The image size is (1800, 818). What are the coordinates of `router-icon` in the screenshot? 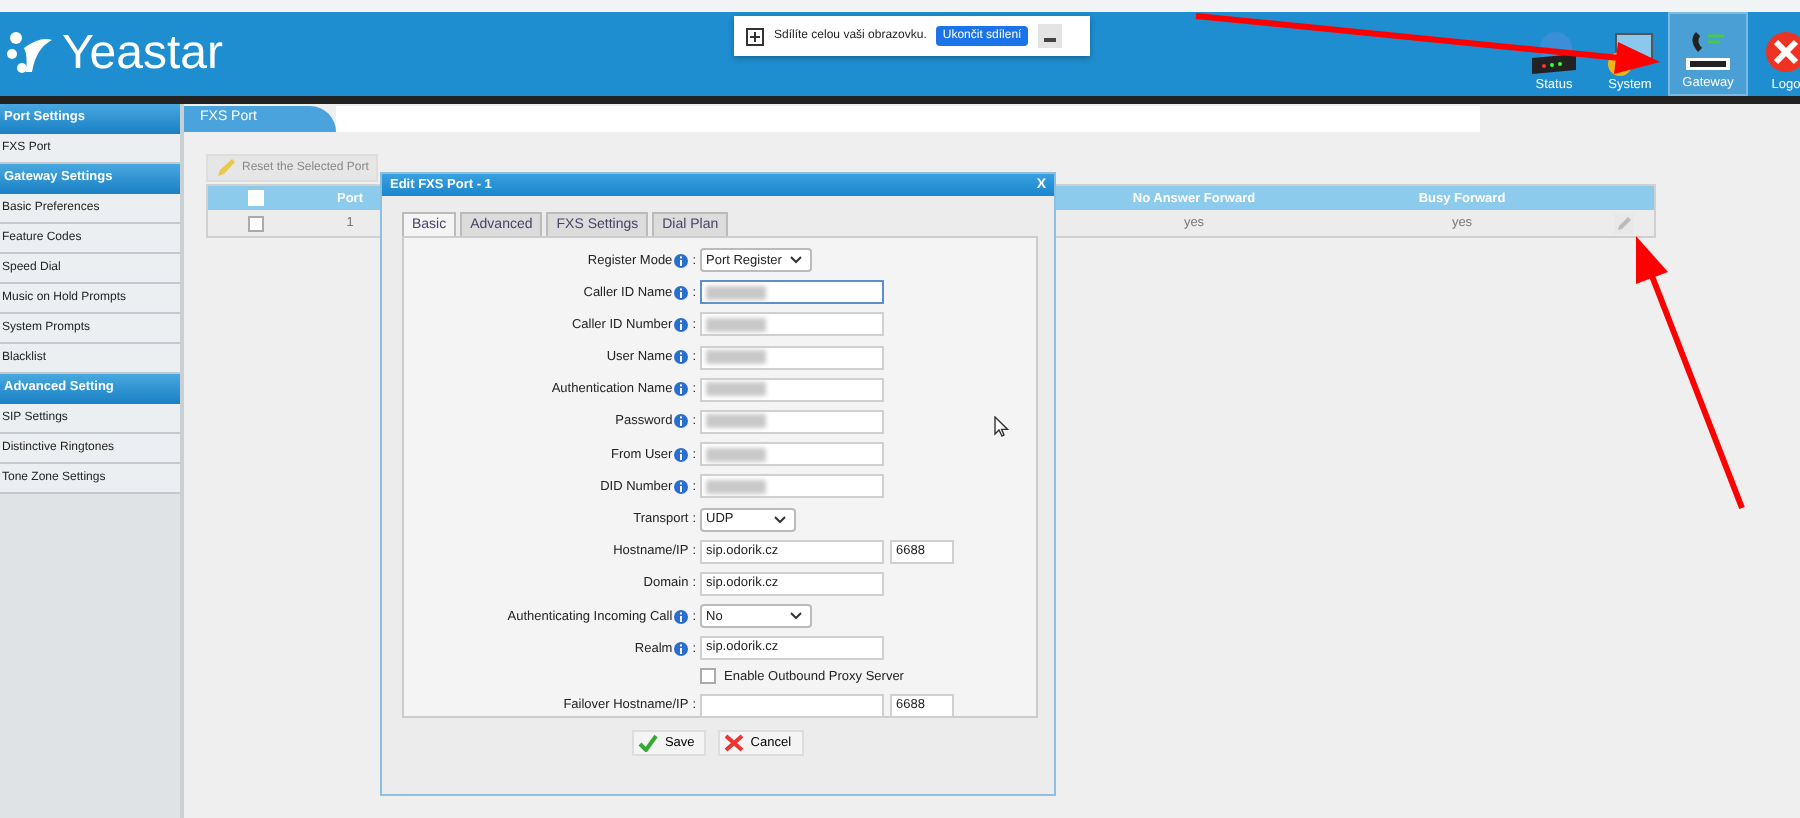 It's located at (1554, 54).